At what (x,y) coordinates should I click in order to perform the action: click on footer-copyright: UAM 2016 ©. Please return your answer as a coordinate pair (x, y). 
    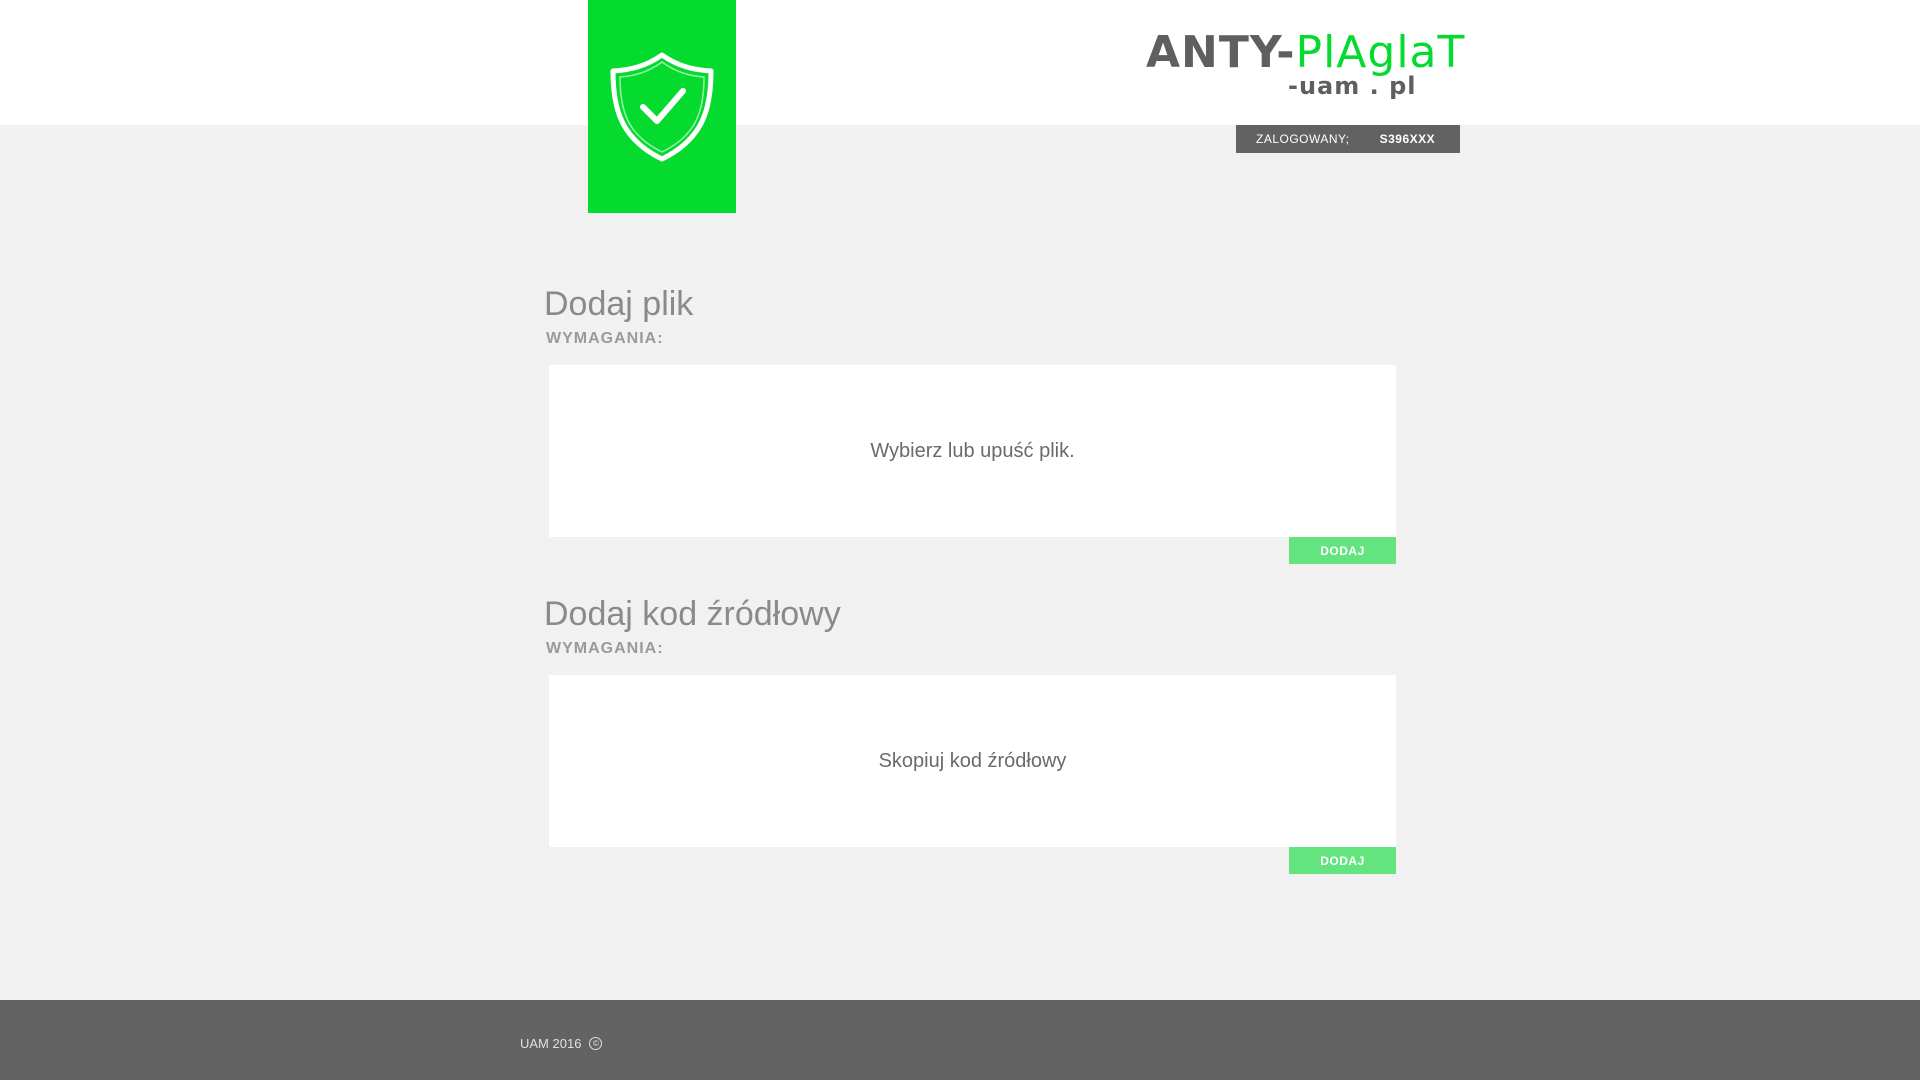
    Looking at the image, I should click on (561, 1043).